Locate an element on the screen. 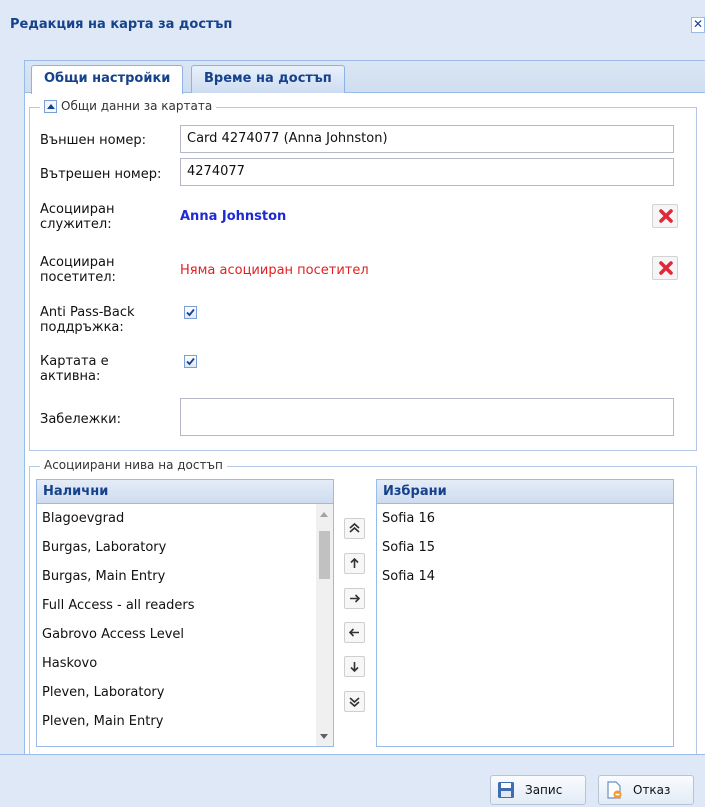 Image resolution: width=705 pixels, height=807 pixels. card-active-label-line1: Картата е is located at coordinates (74, 361).